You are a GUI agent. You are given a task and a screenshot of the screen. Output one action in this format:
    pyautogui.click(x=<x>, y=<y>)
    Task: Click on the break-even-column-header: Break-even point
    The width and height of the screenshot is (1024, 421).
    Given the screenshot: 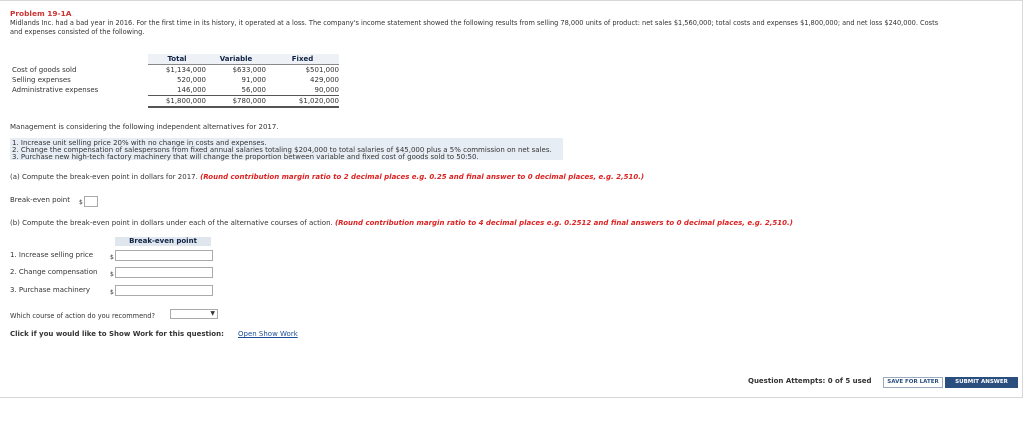 What is the action you would take?
    pyautogui.click(x=163, y=241)
    